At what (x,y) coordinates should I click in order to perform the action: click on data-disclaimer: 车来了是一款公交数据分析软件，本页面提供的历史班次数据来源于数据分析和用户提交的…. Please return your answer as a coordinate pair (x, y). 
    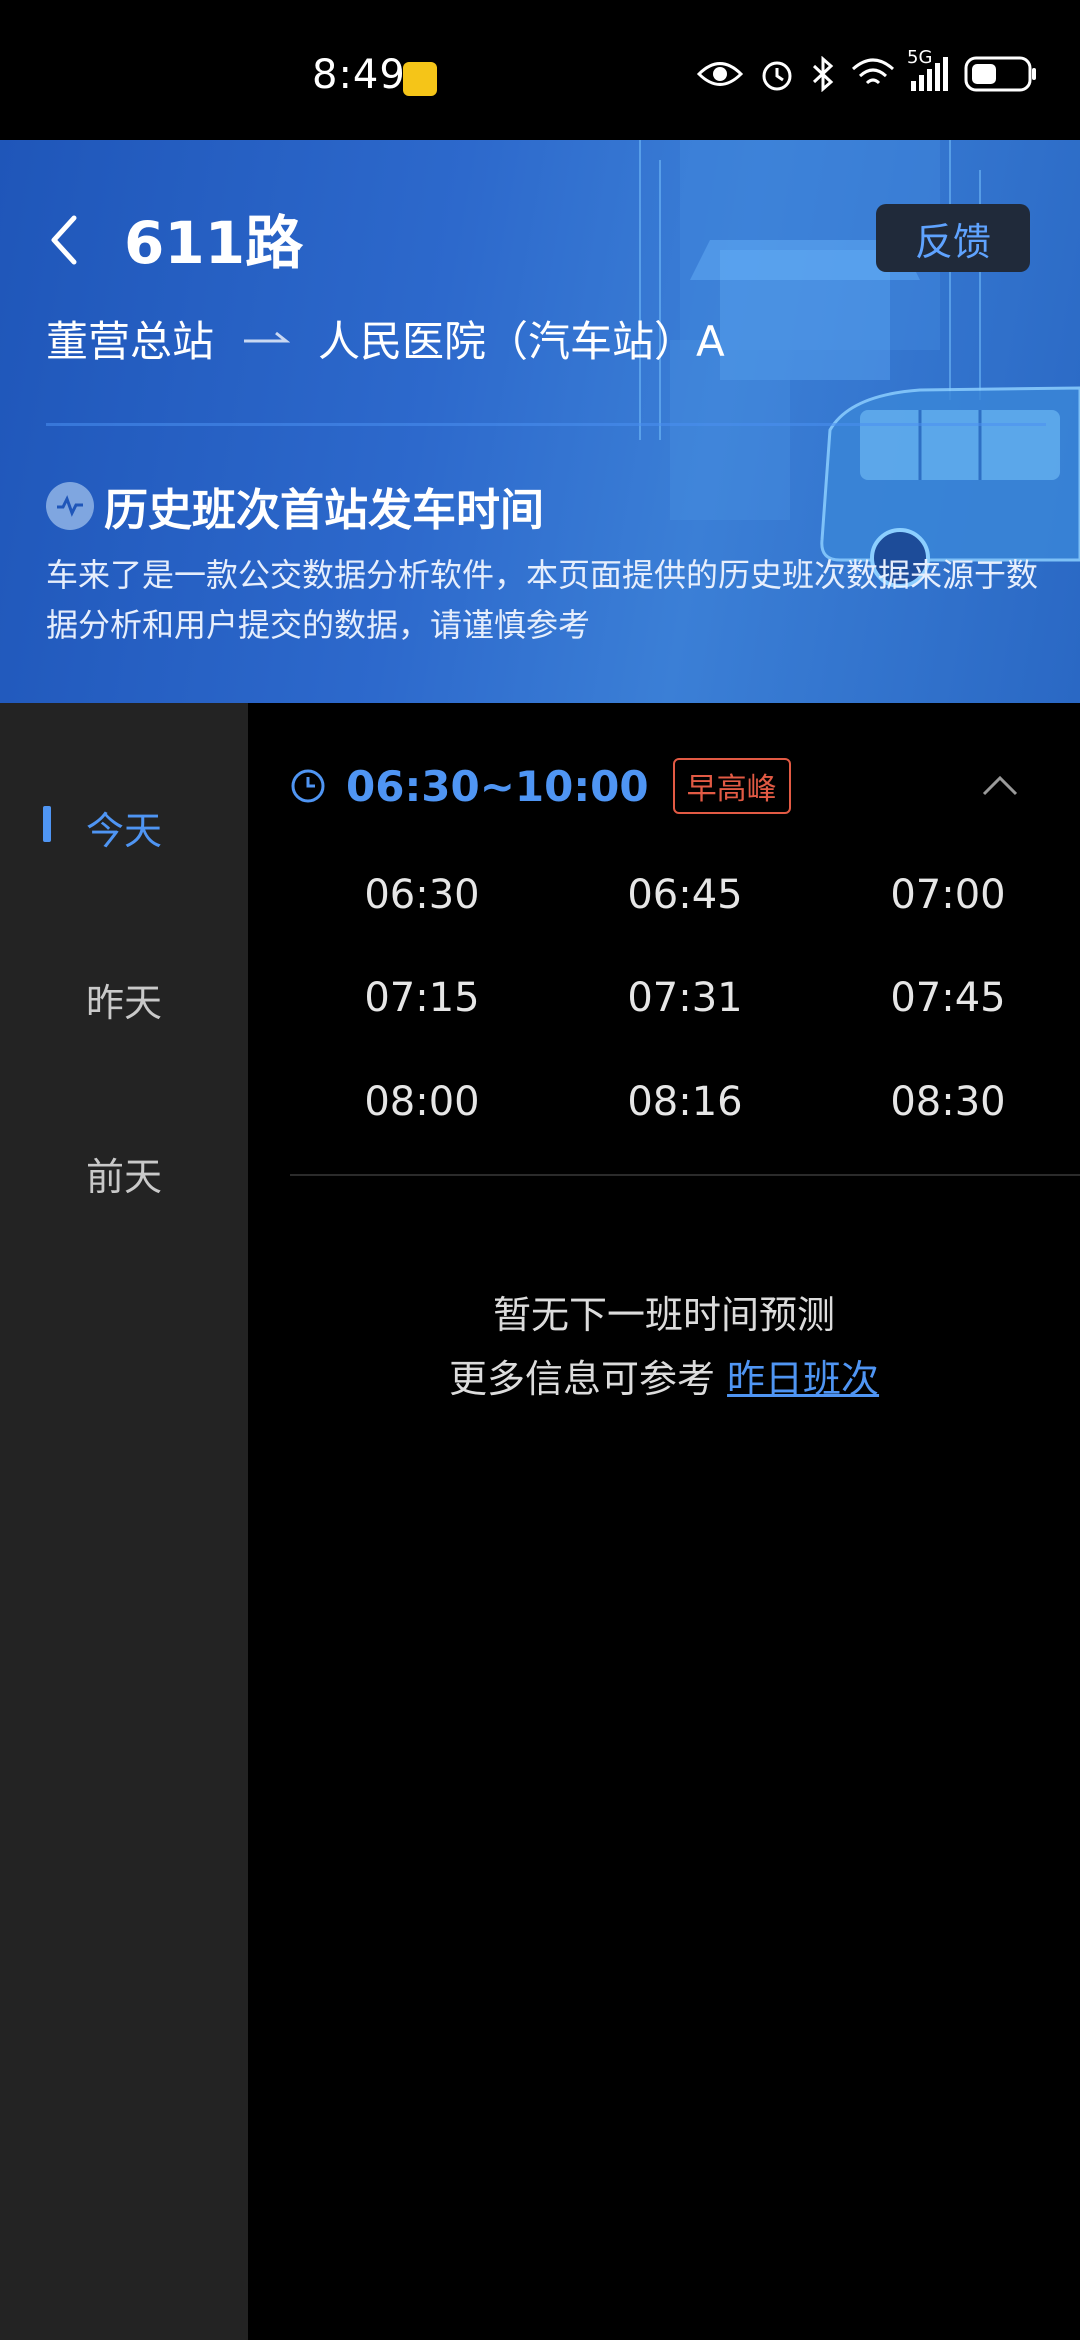
    Looking at the image, I should click on (542, 600).